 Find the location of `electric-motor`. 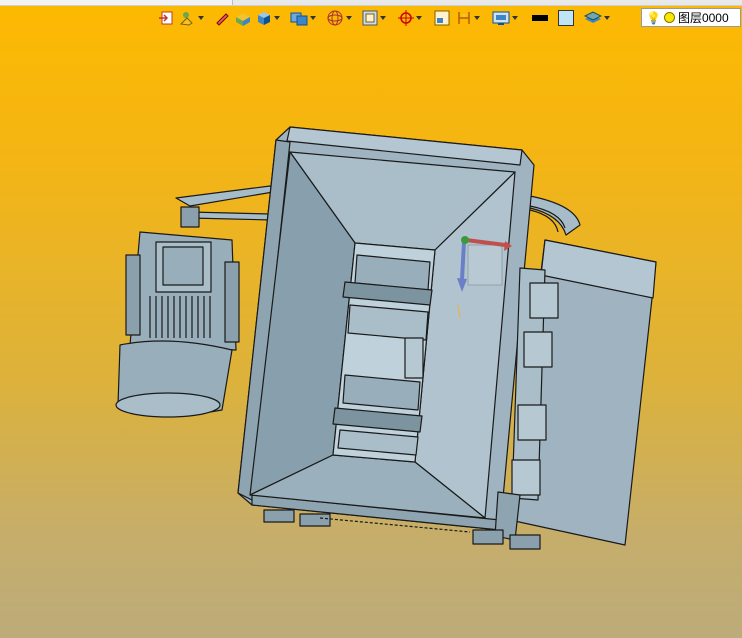

electric-motor is located at coordinates (177, 312).